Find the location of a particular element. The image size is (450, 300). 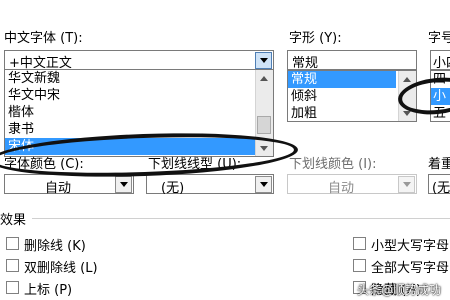

style-list-item-selected: 常规 is located at coordinates (342, 79).